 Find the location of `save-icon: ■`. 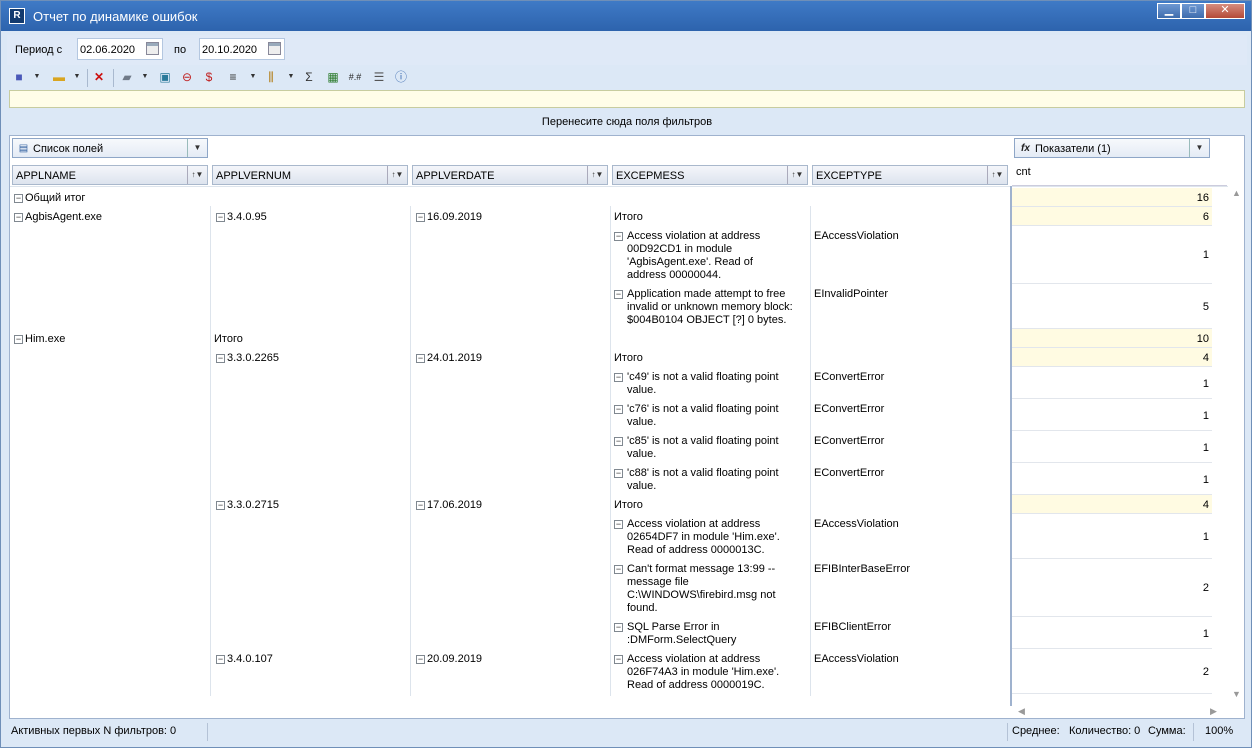

save-icon: ■ is located at coordinates (19, 77).